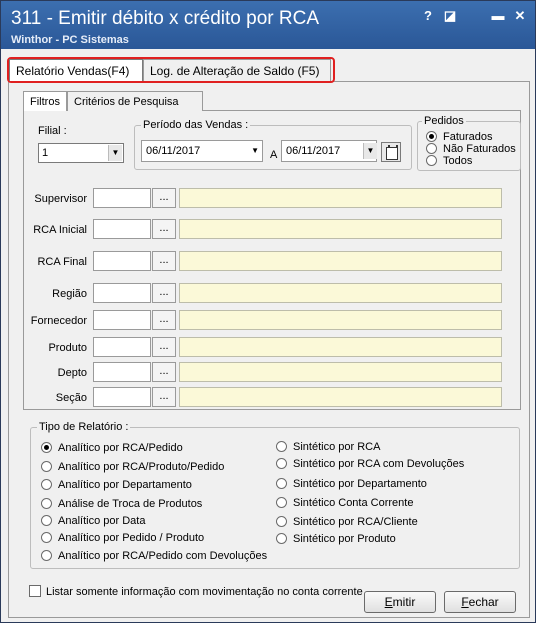  I want to click on checkbox-icon, so click(35, 591).